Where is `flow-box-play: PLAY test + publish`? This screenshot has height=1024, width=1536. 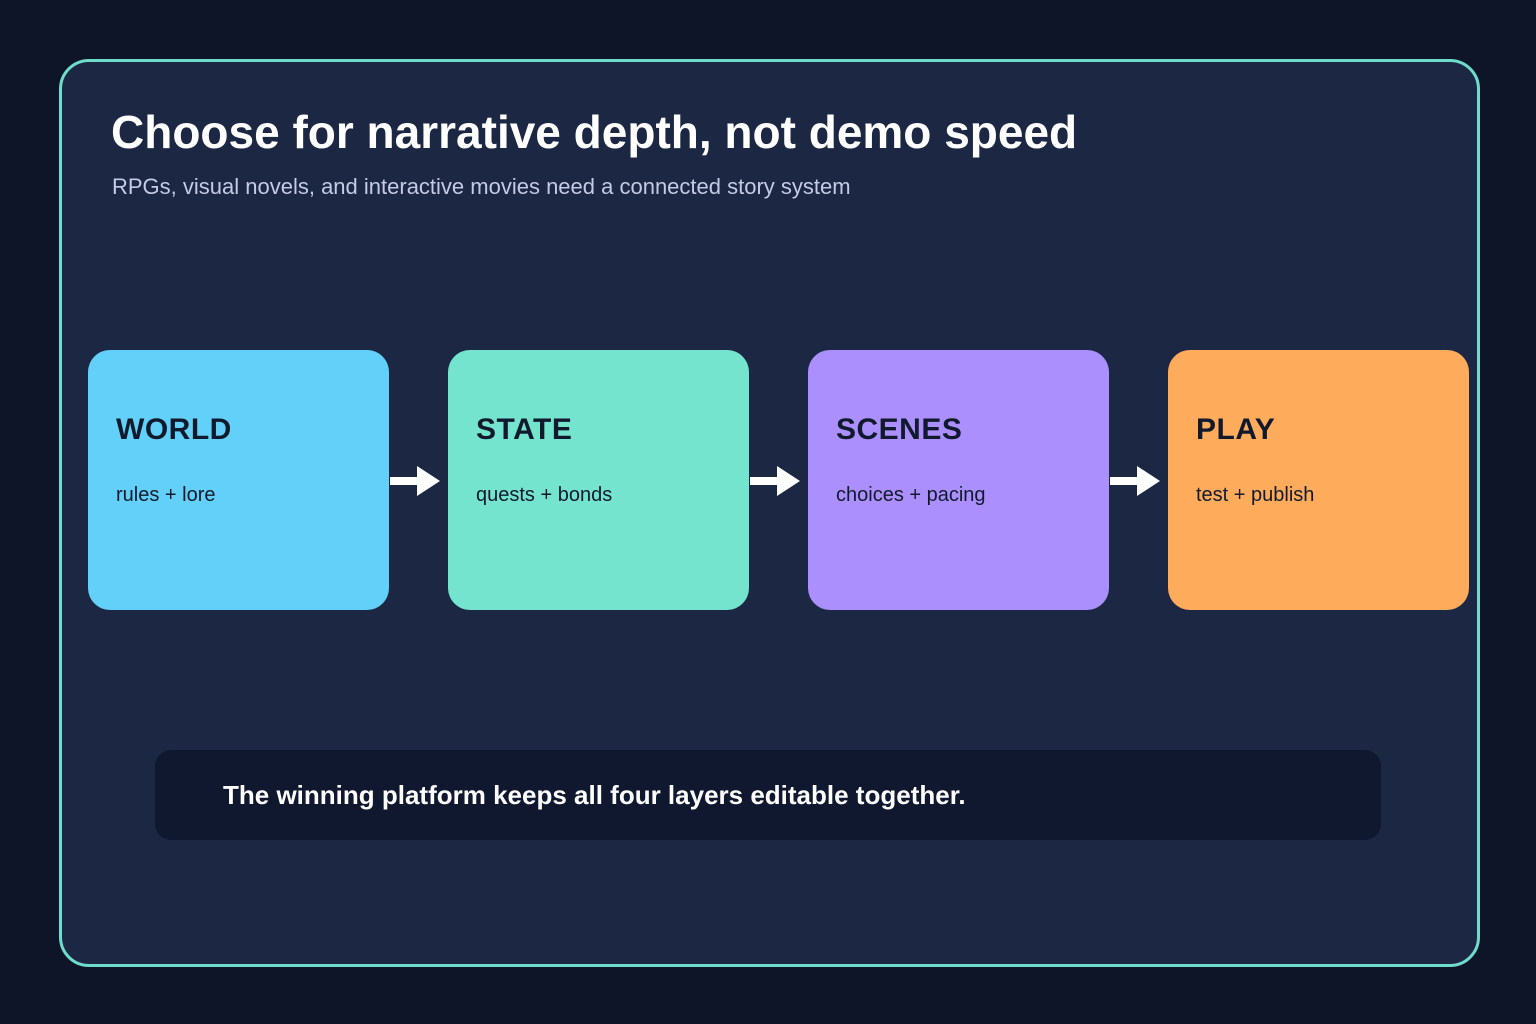
flow-box-play: PLAY test + publish is located at coordinates (1318, 480).